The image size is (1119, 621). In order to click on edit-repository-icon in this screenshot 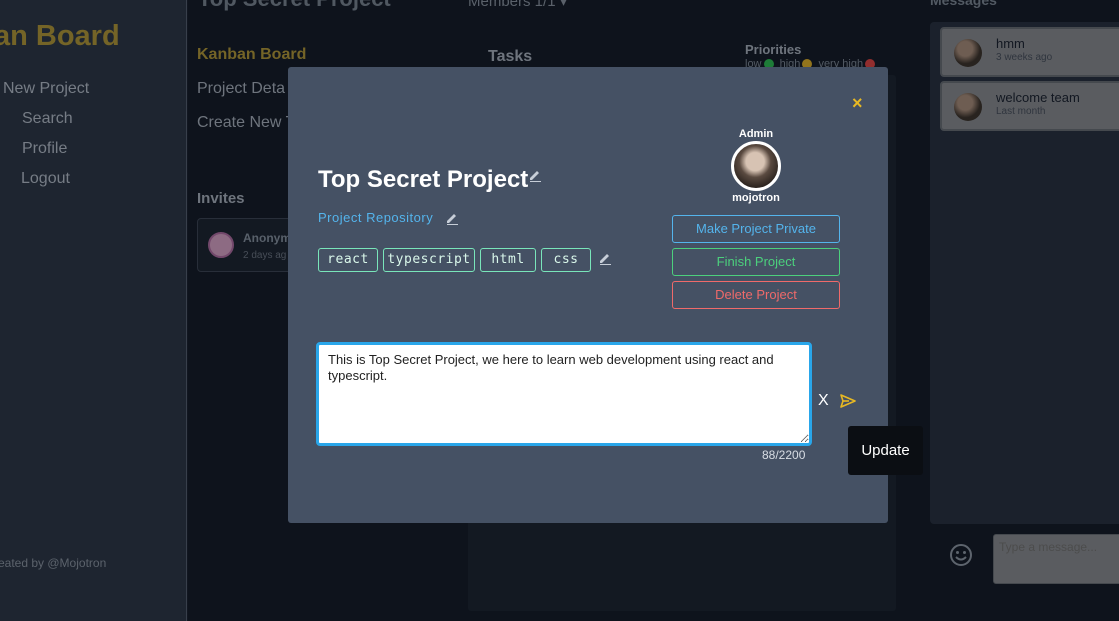, I will do `click(452, 218)`.